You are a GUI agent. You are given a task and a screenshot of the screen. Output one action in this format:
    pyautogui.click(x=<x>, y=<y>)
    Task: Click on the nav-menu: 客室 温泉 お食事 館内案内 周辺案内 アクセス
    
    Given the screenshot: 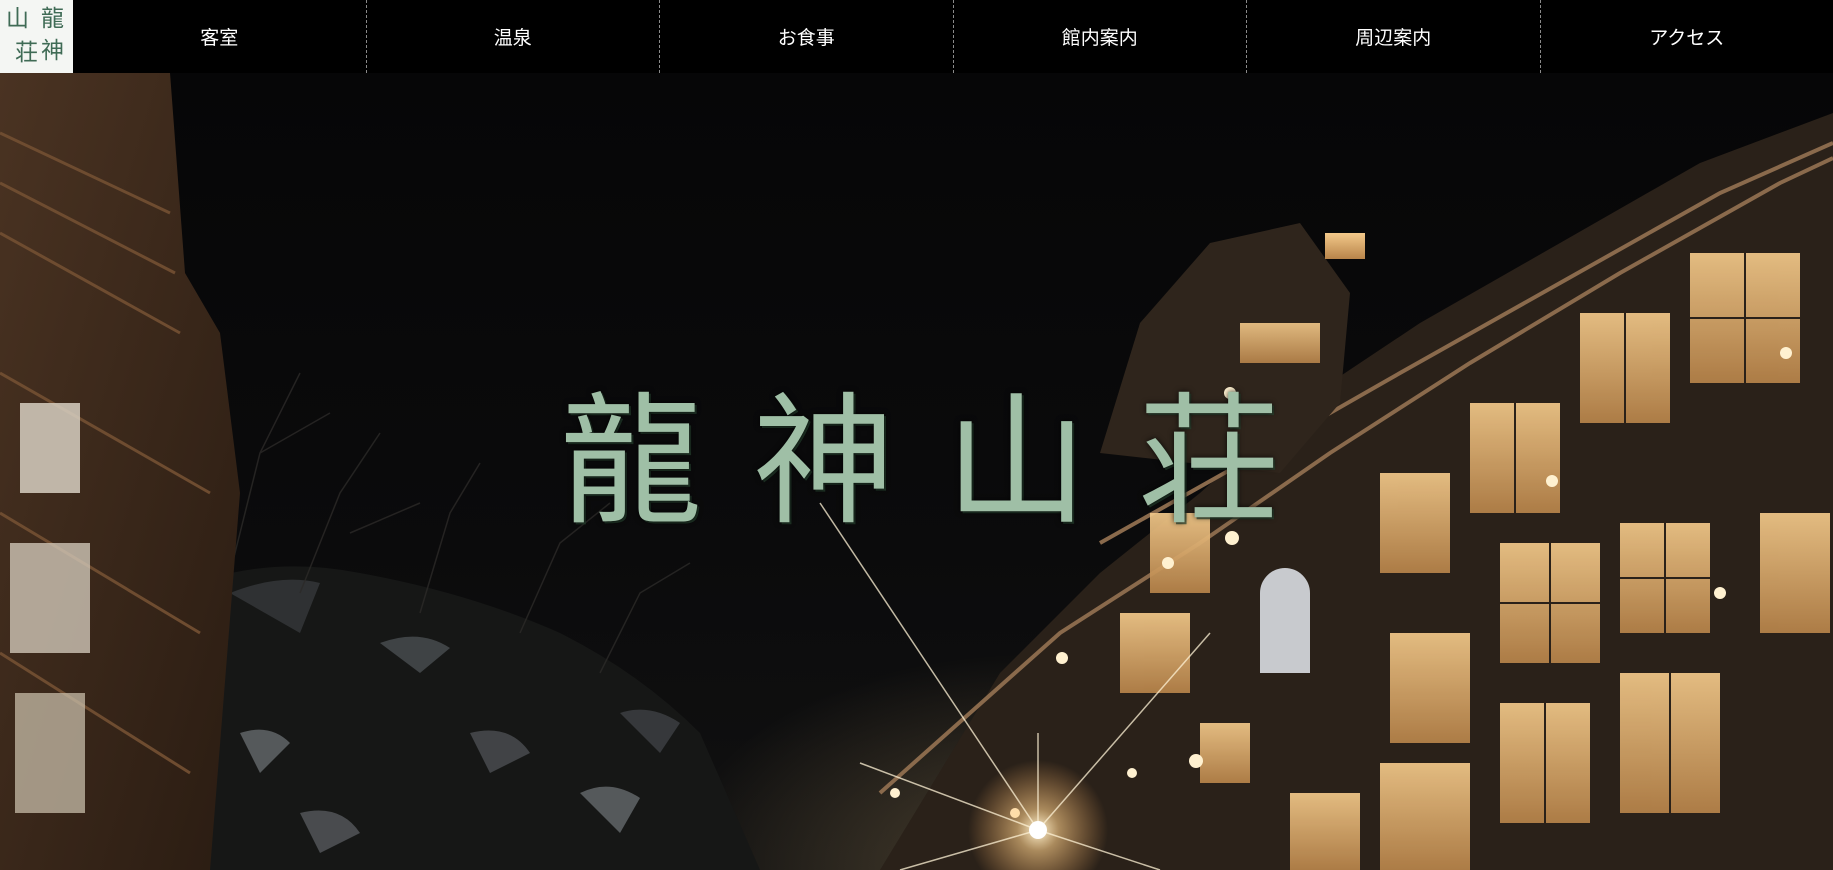 What is the action you would take?
    pyautogui.click(x=953, y=36)
    